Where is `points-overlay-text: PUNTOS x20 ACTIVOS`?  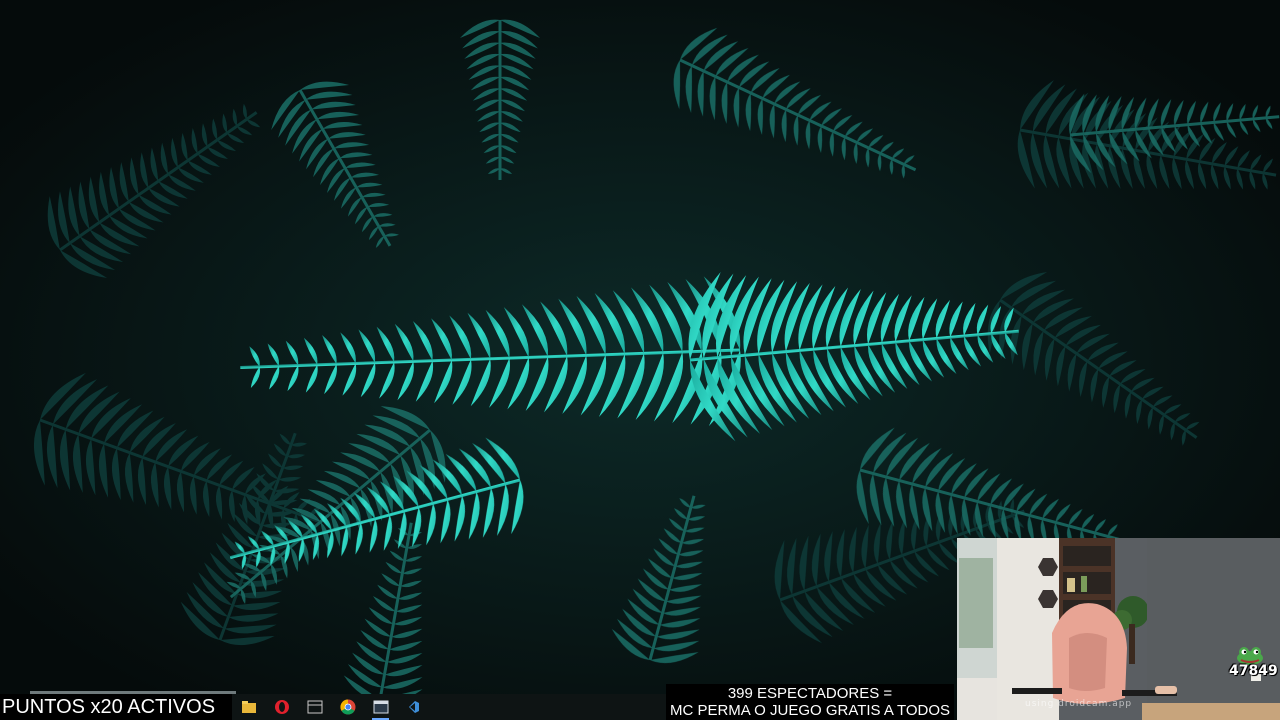
points-overlay-text: PUNTOS x20 ACTIVOS is located at coordinates (116, 707).